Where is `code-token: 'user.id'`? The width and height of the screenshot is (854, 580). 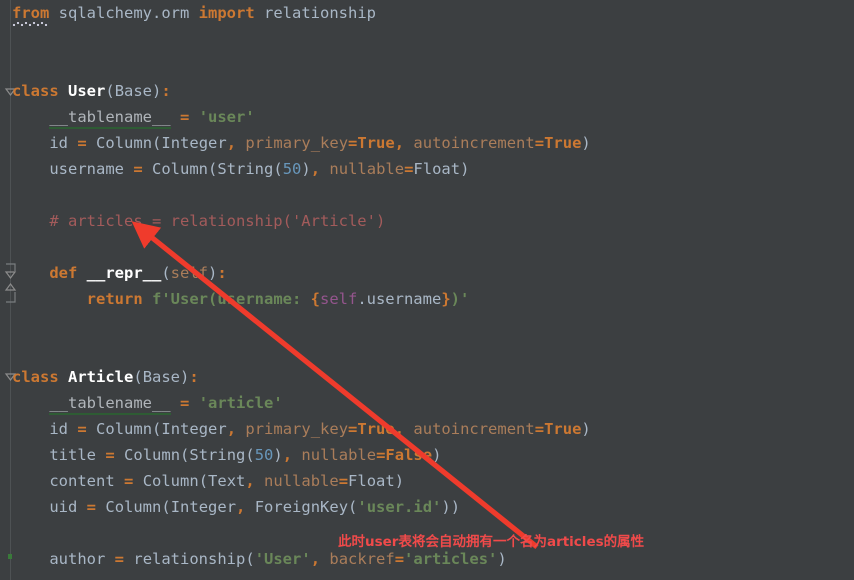
code-token: 'user.id' is located at coordinates (399, 507).